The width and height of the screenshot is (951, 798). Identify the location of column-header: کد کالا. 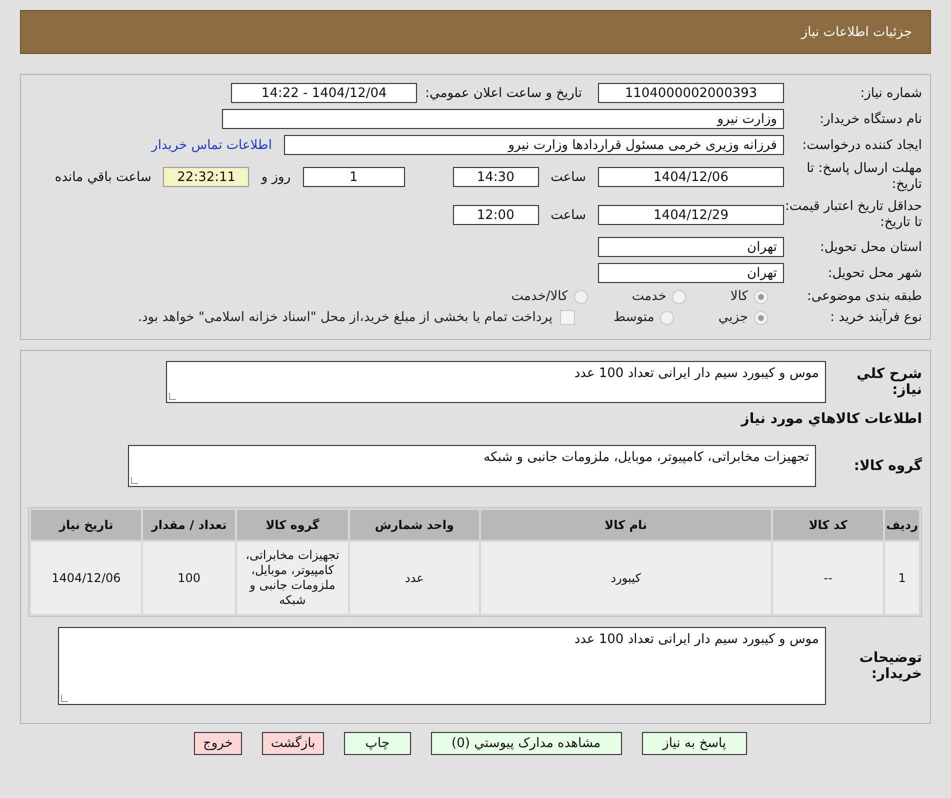
(828, 525).